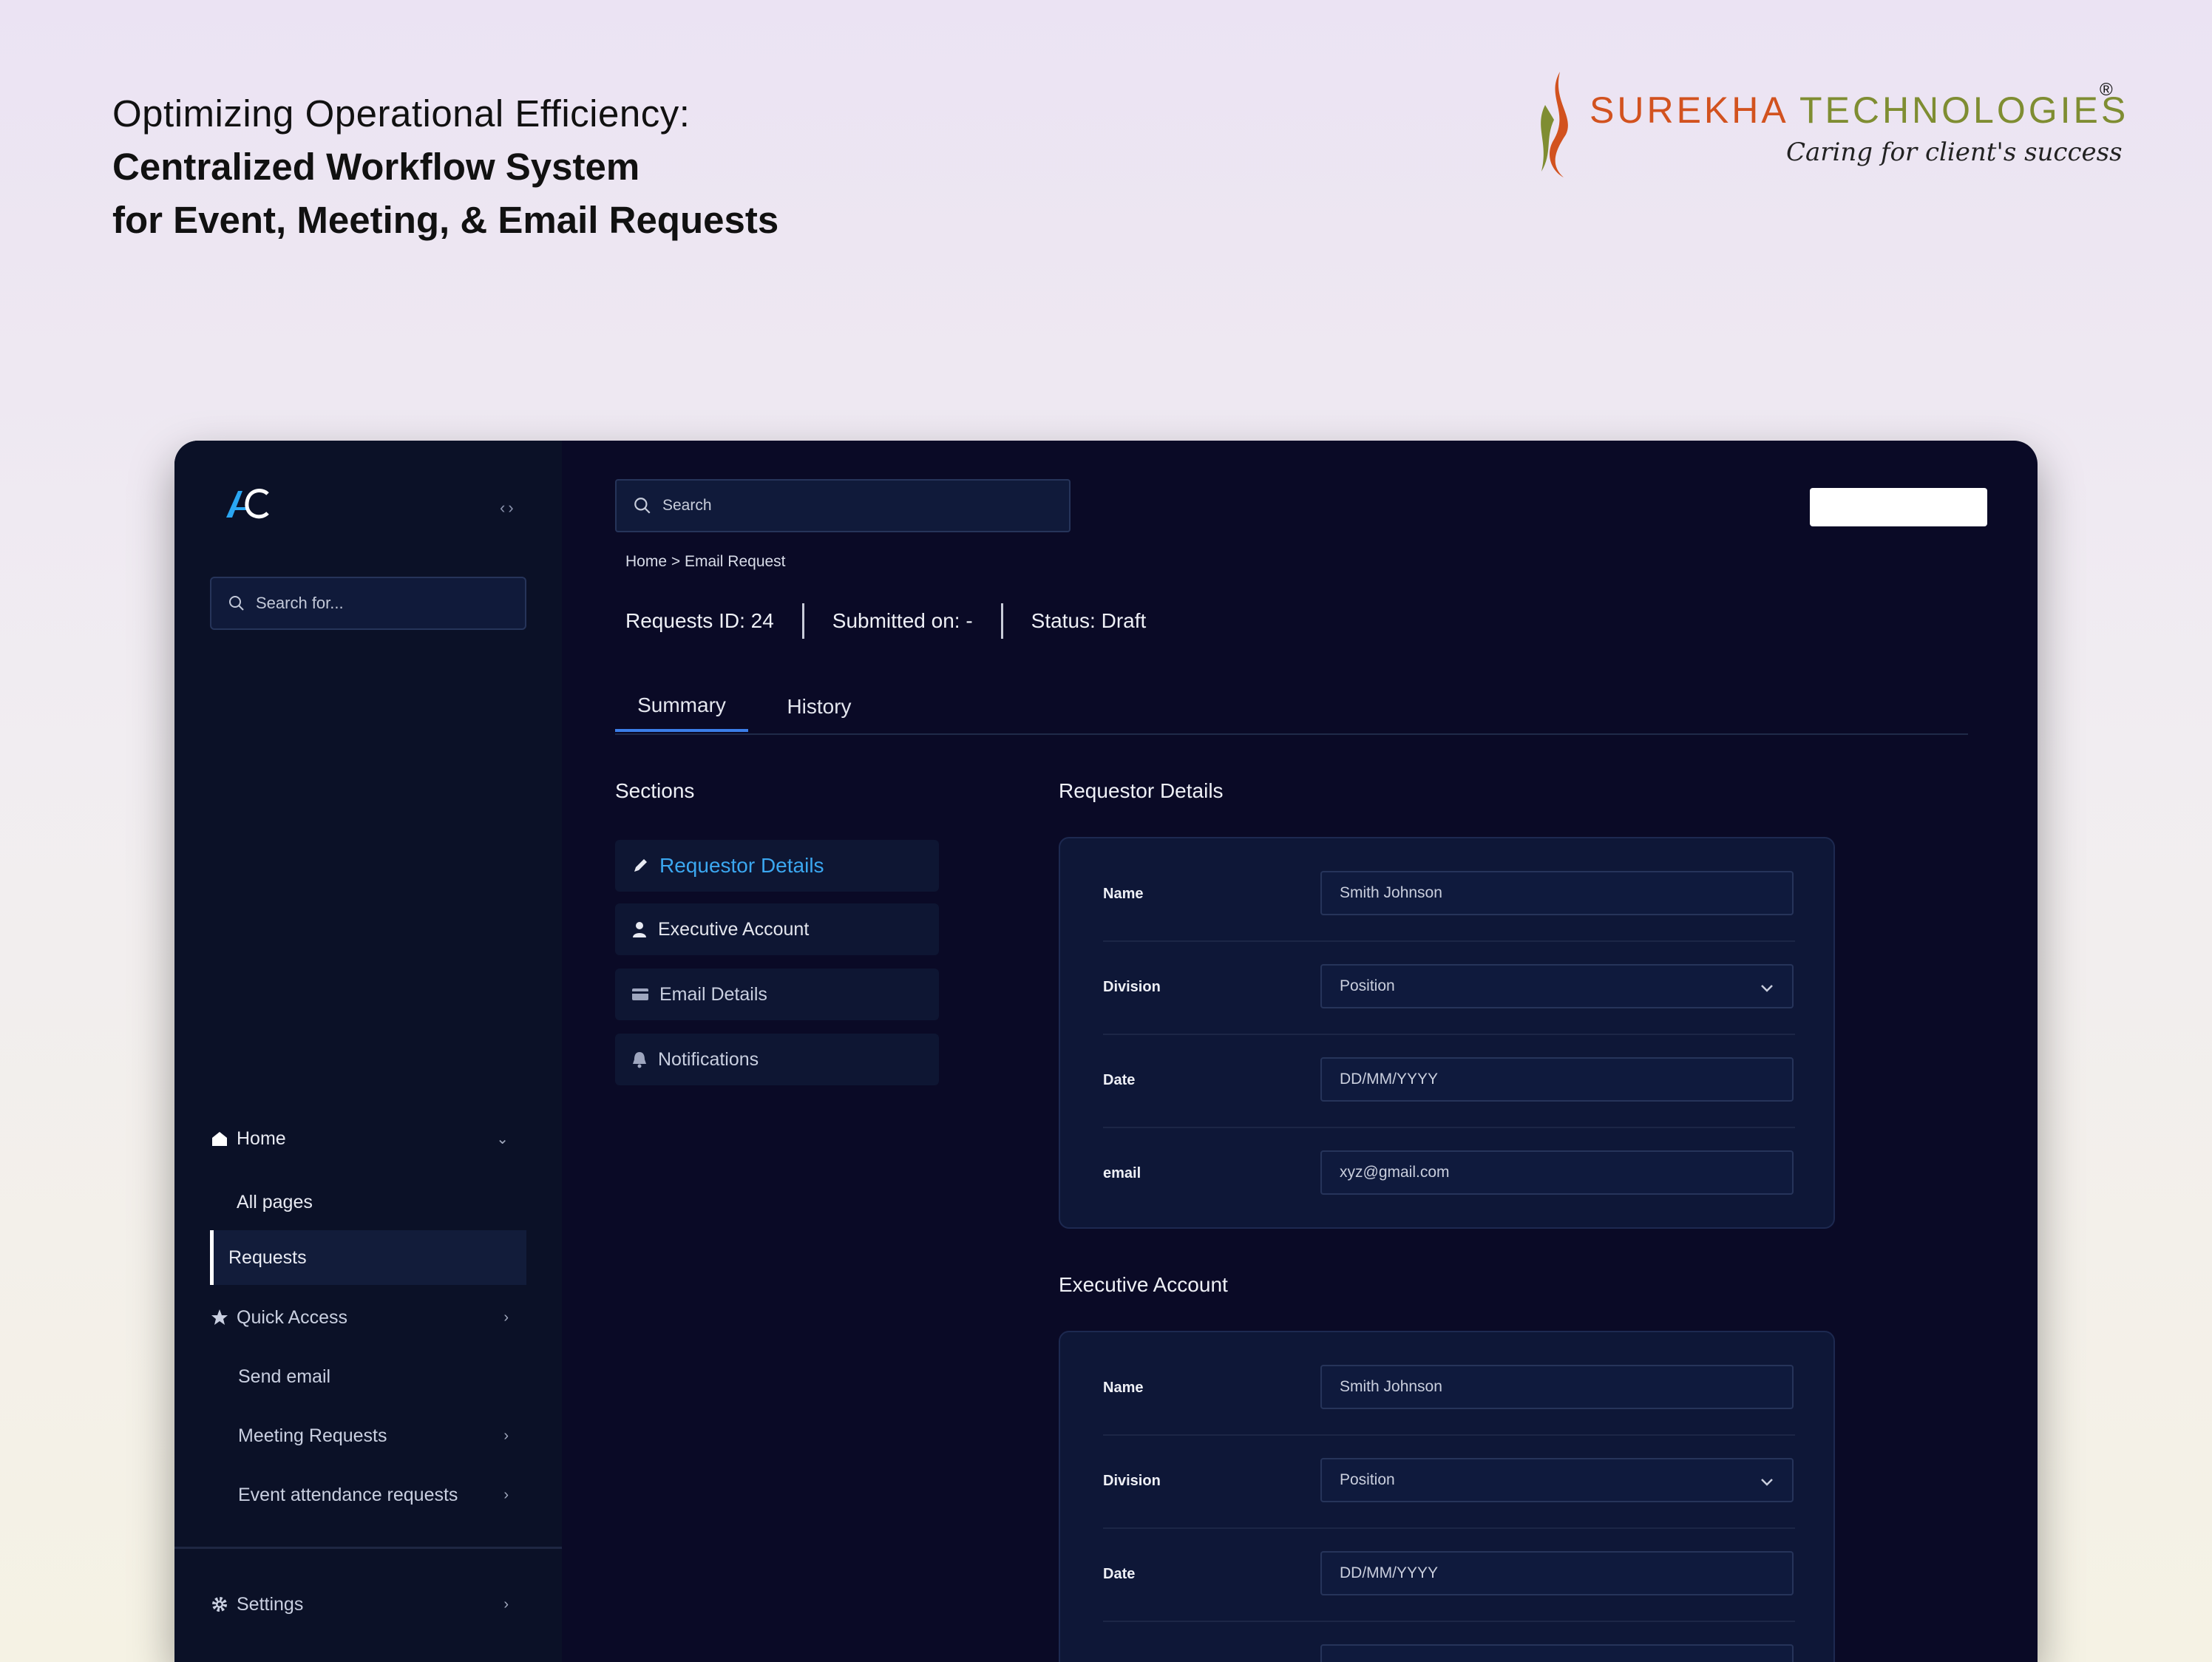 The width and height of the screenshot is (2212, 1662). I want to click on sidebar-item-requests: Requests, so click(368, 1257).